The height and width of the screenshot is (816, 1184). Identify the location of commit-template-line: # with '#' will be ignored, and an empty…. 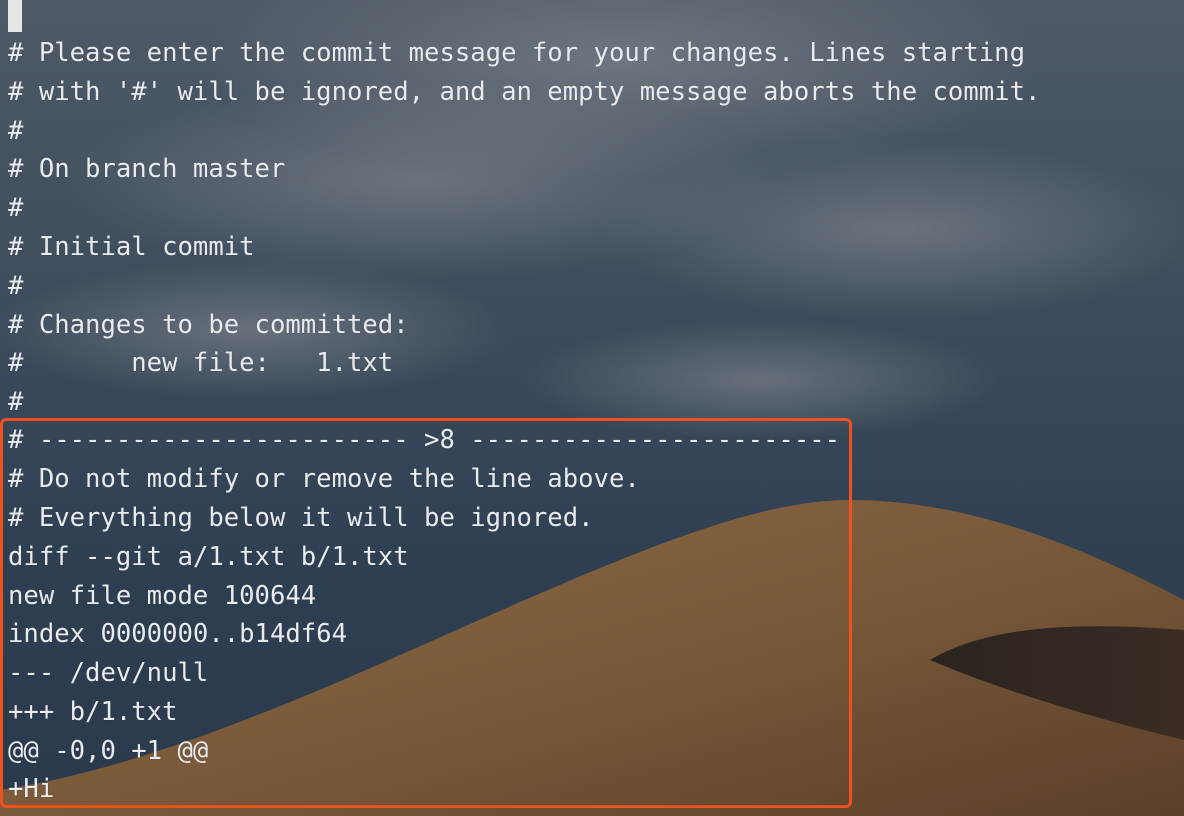
(524, 92).